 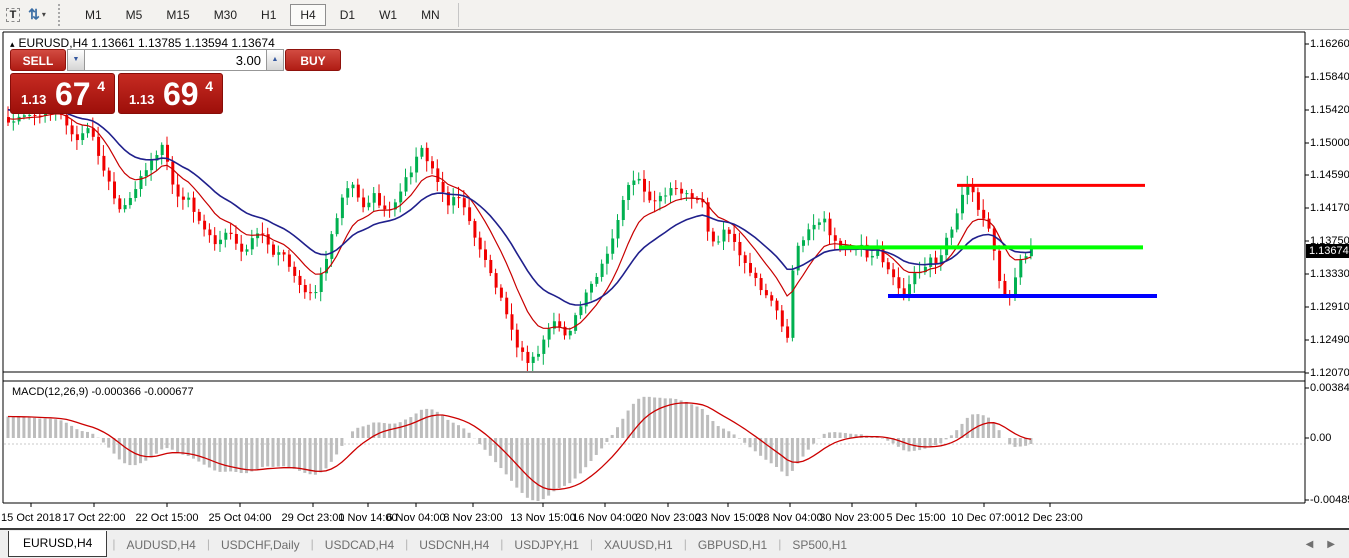 I want to click on chart-tab-usdcnh: USDCNH,H4, so click(x=454, y=545).